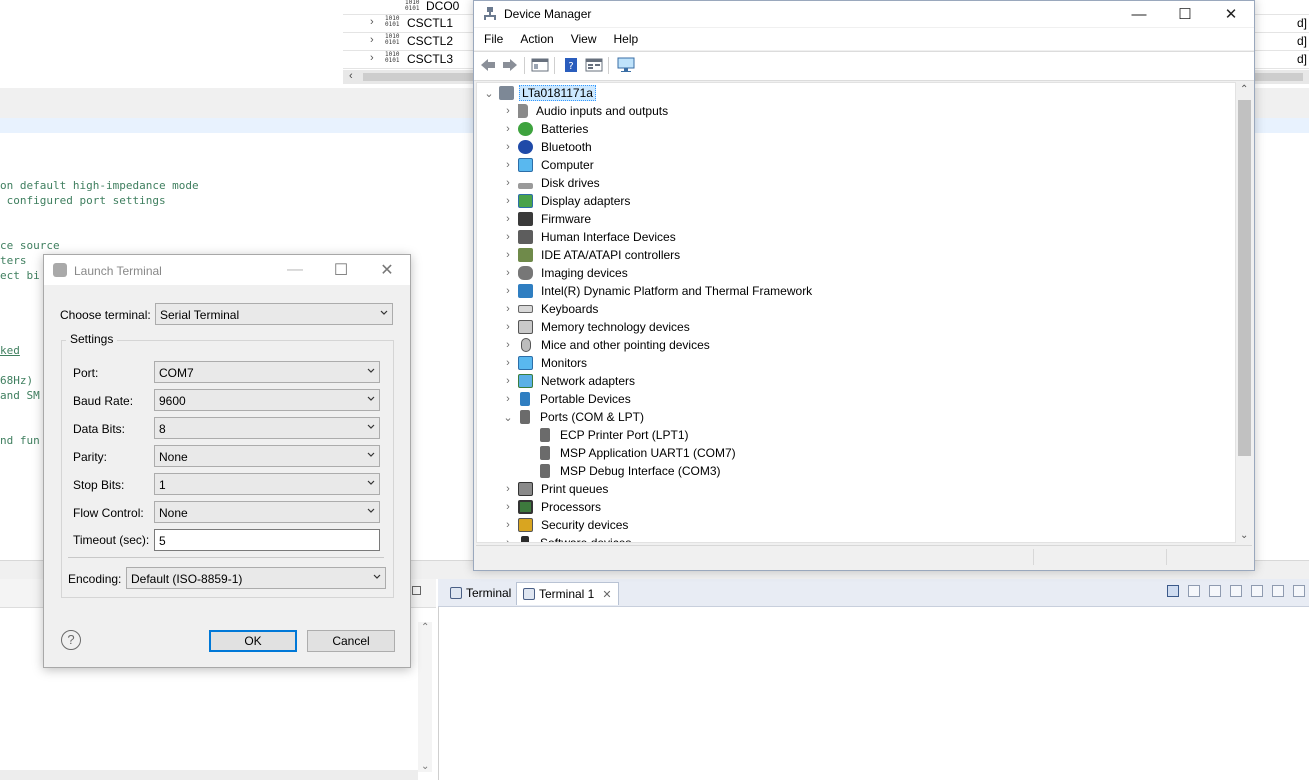 This screenshot has width=1309, height=780. Describe the element at coordinates (71, 640) in the screenshot. I see `help-icon: ?` at that location.